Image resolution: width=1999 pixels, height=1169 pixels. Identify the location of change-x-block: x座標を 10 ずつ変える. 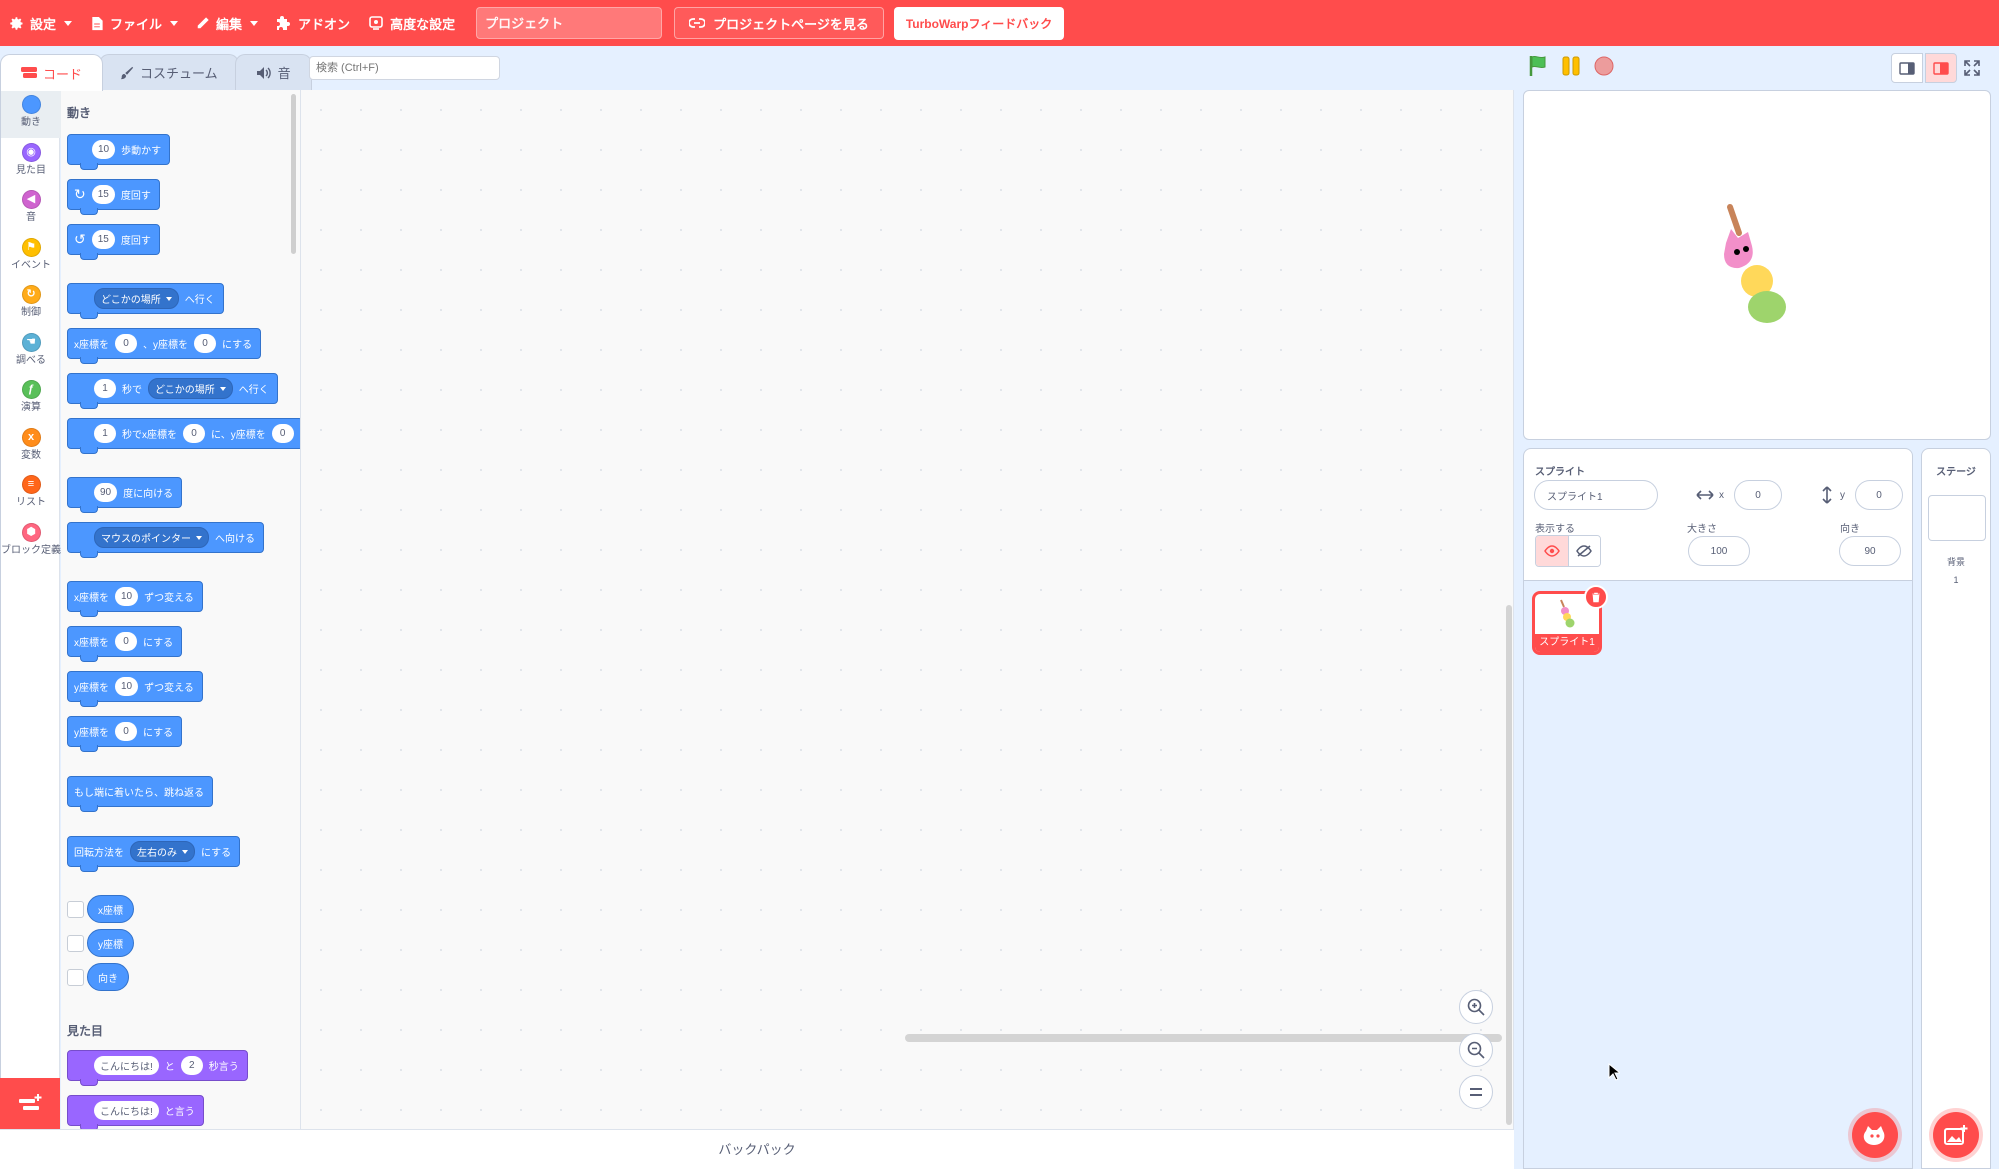
(135, 599).